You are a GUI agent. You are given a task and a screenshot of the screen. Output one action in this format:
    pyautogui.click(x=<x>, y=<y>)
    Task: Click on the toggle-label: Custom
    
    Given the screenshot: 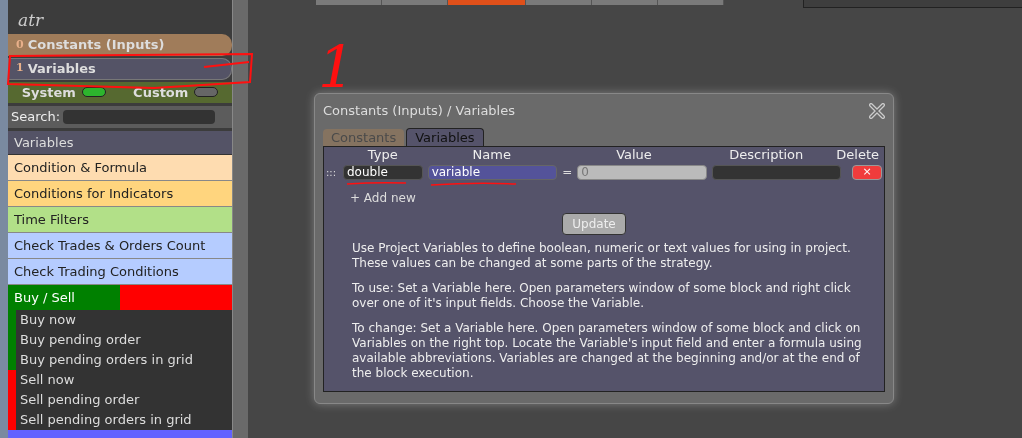 What is the action you would take?
    pyautogui.click(x=161, y=92)
    